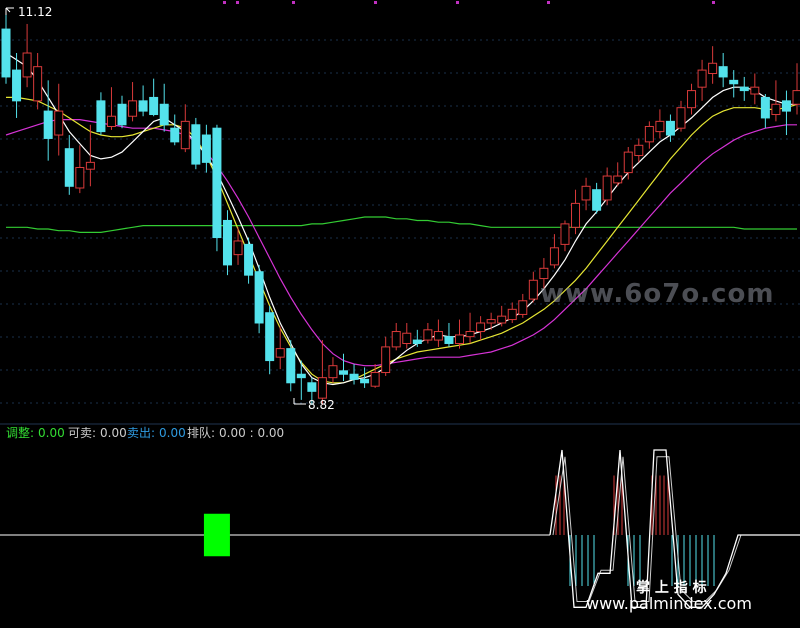  I want to click on legend-sellable-value: 0.00, so click(113, 433).